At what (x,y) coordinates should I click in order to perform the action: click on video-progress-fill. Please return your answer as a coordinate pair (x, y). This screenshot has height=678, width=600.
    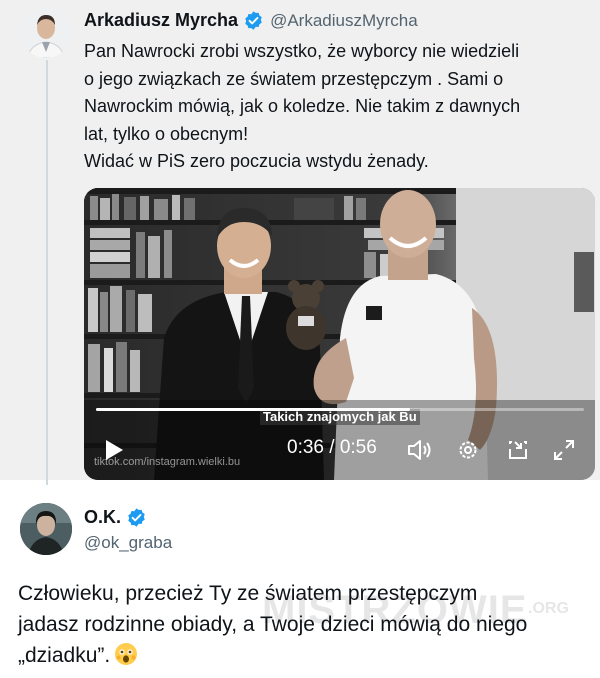
    Looking at the image, I should click on (253, 409).